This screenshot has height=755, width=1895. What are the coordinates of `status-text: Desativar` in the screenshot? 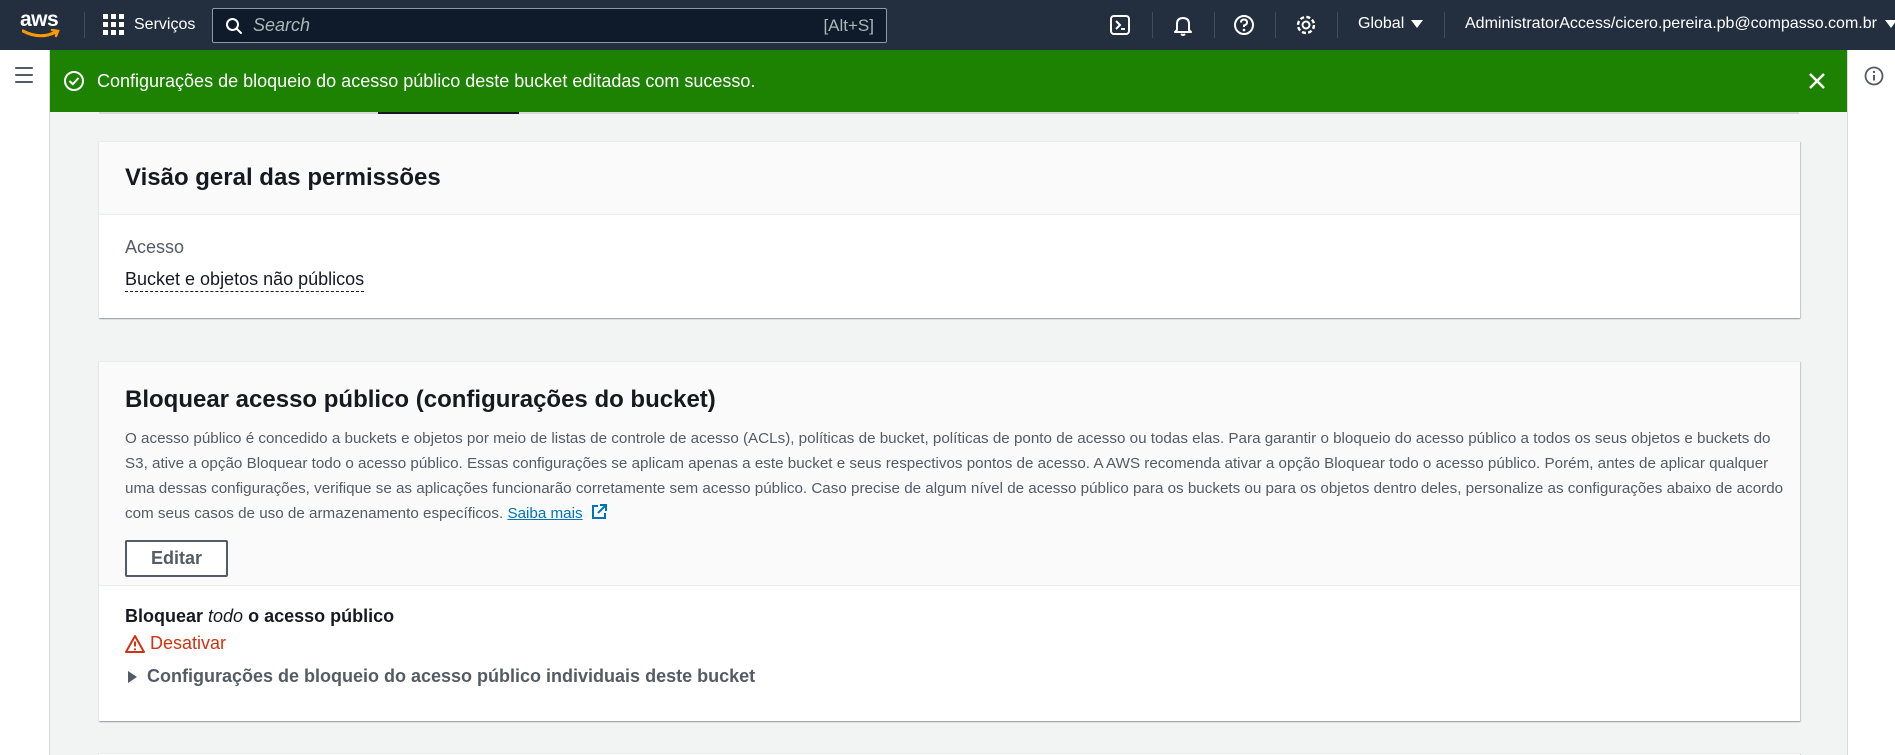 It's located at (188, 643).